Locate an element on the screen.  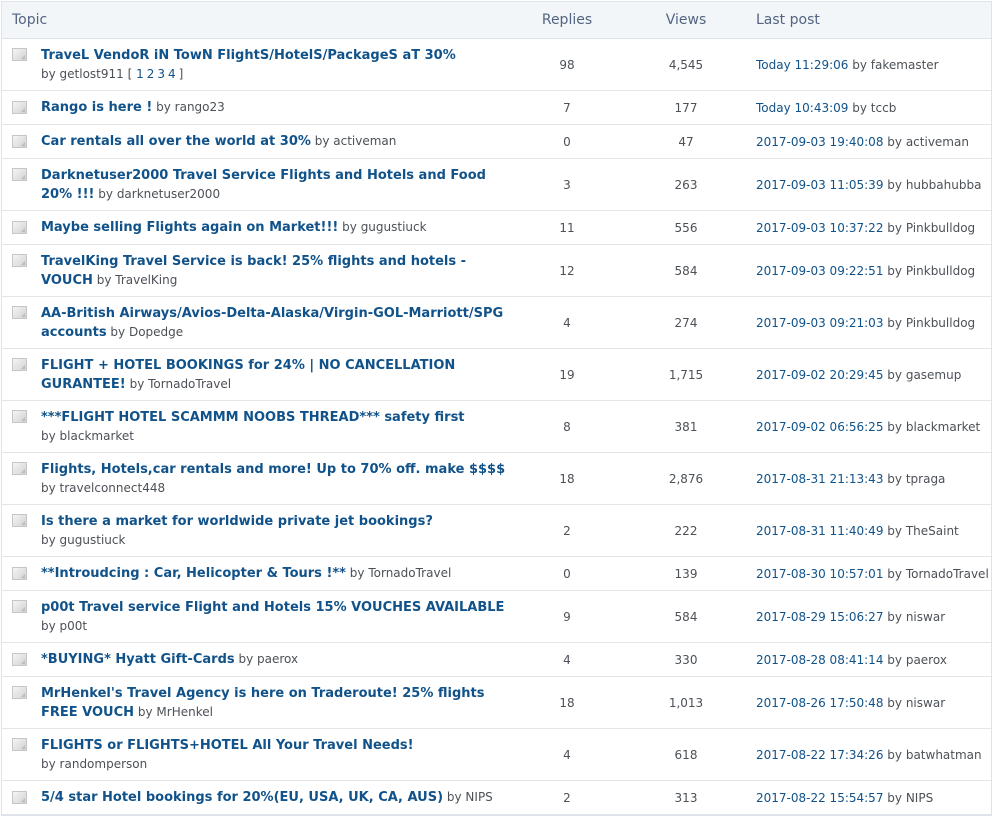
views-count: 222 is located at coordinates (686, 530).